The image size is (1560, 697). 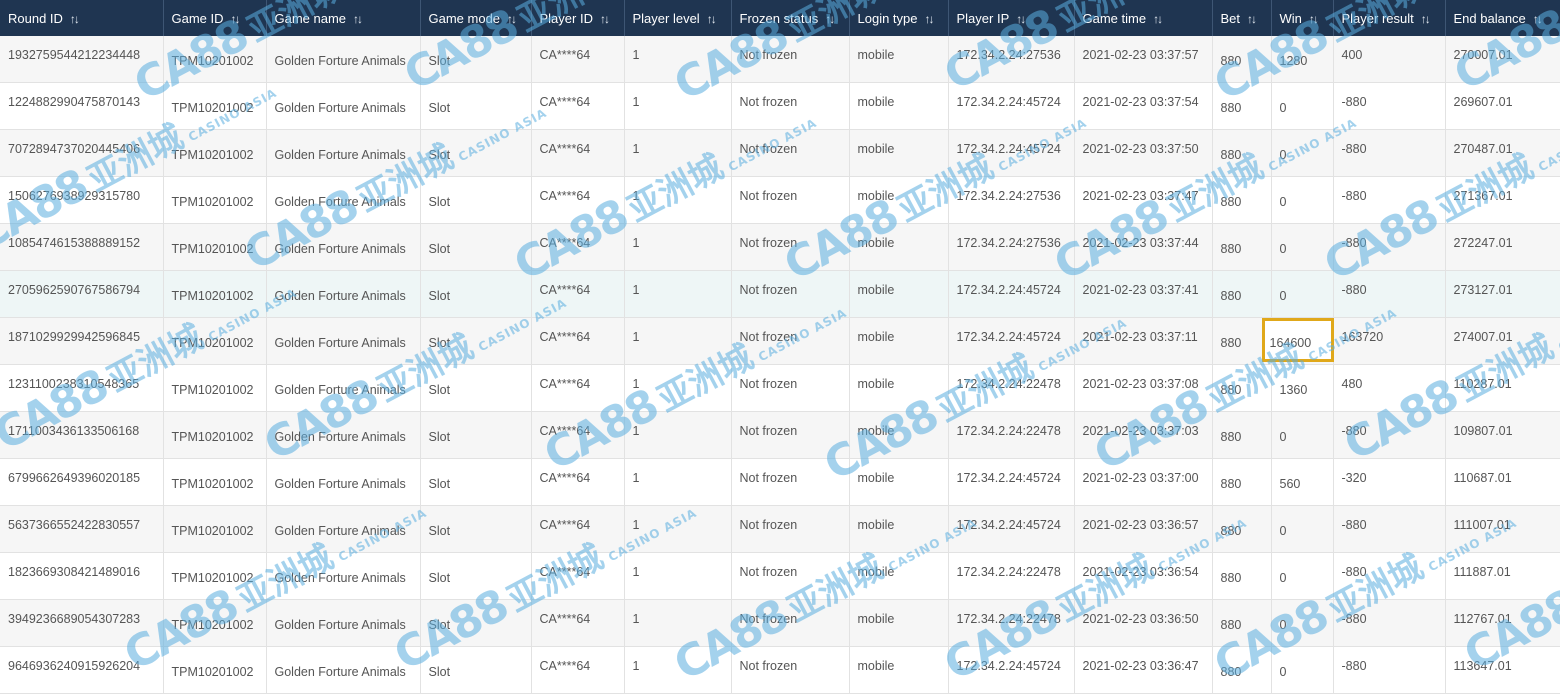 I want to click on column-header-frozen-status: Frozen status ↑↓, so click(x=790, y=18).